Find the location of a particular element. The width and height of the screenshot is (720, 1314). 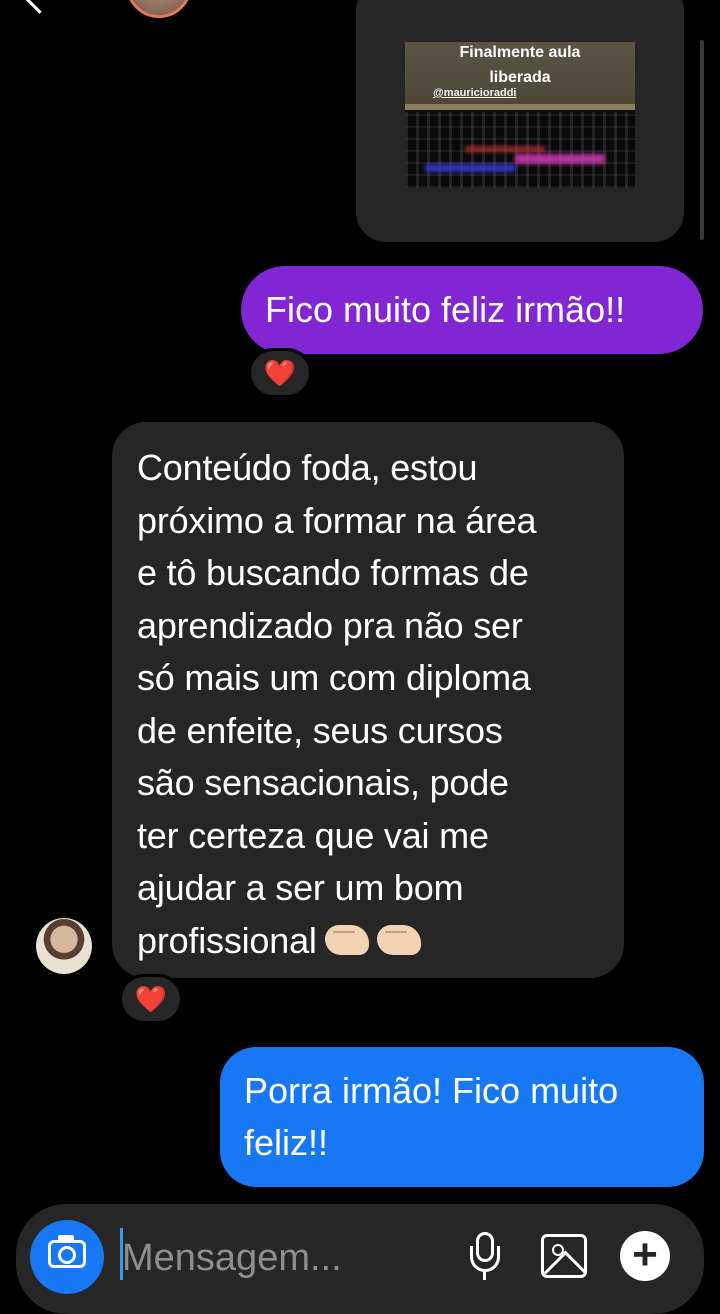

message-line: são sensacionais, pode is located at coordinates (323, 782).